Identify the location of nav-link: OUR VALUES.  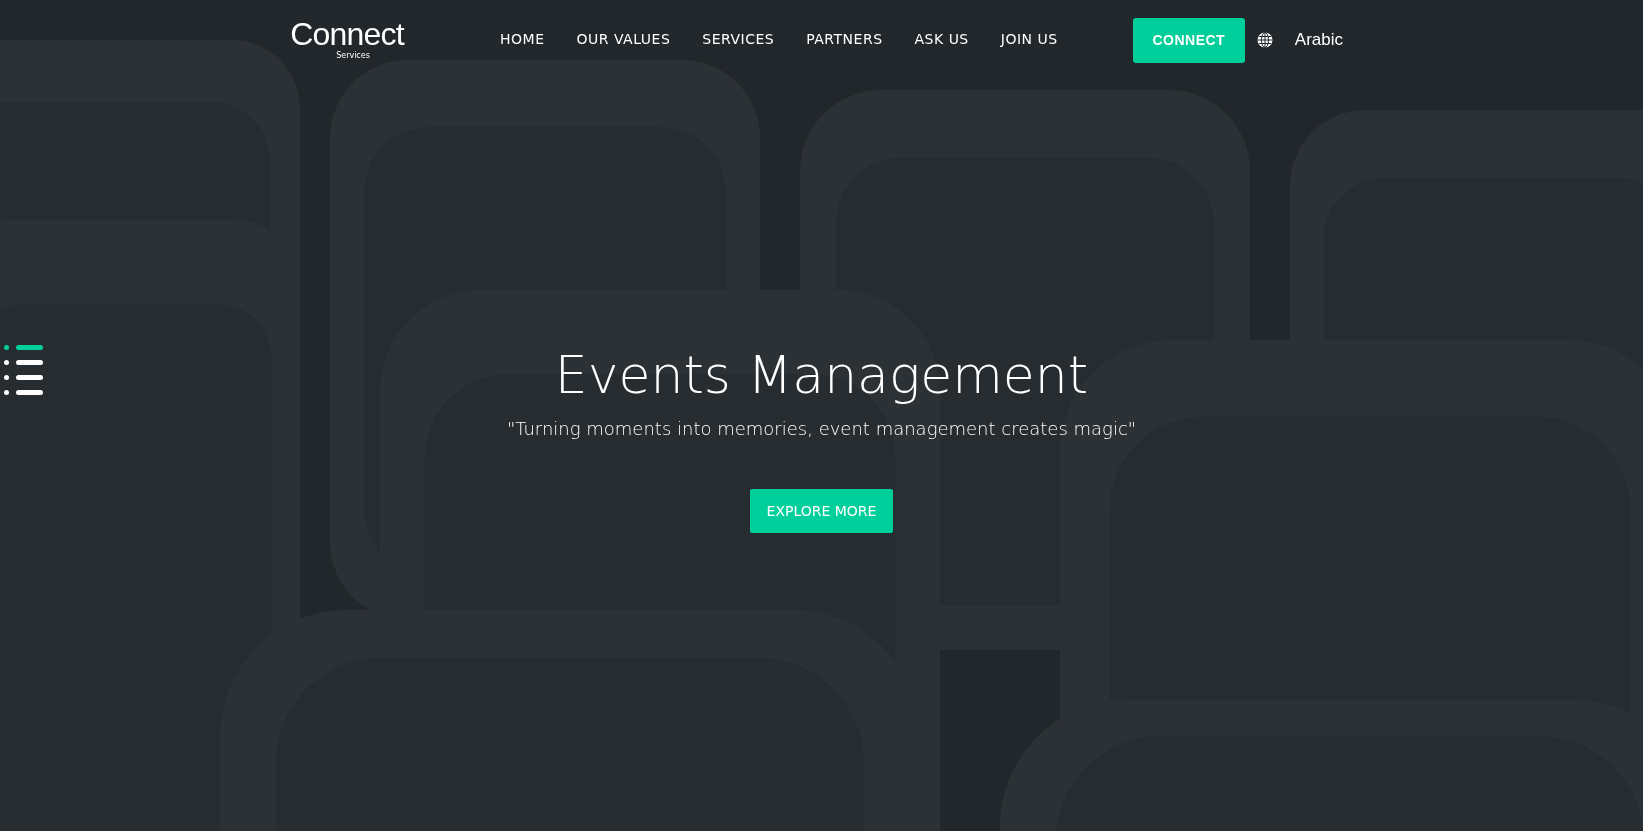
(623, 39).